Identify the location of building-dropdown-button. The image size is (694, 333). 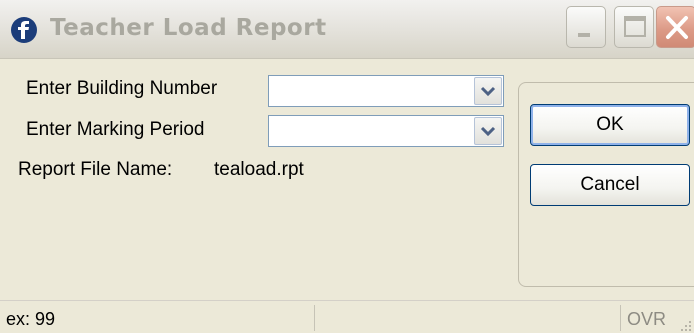
(488, 91).